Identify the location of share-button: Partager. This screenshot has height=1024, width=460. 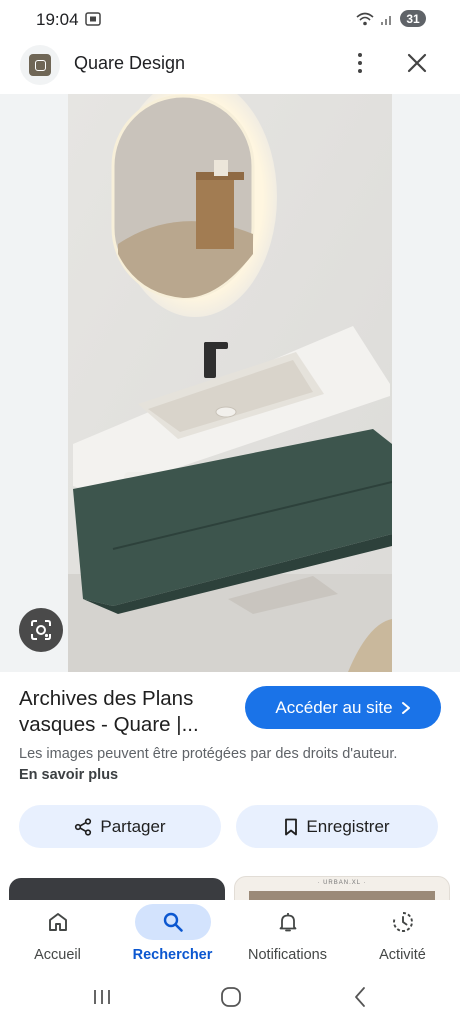
(120, 826).